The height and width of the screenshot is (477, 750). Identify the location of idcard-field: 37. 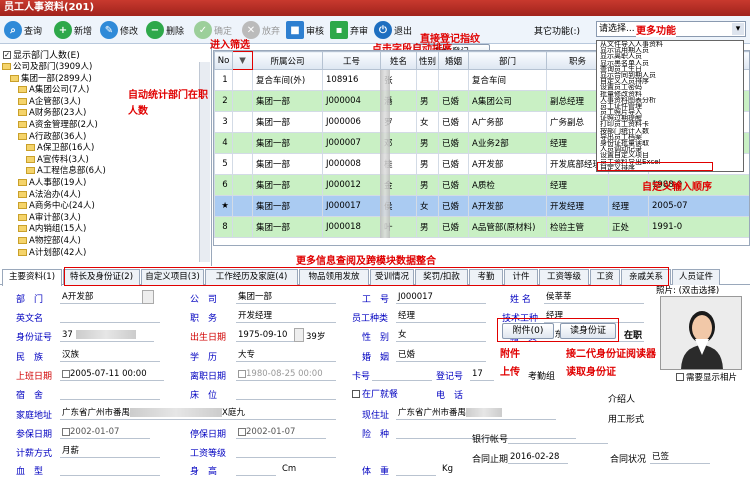
(107, 335).